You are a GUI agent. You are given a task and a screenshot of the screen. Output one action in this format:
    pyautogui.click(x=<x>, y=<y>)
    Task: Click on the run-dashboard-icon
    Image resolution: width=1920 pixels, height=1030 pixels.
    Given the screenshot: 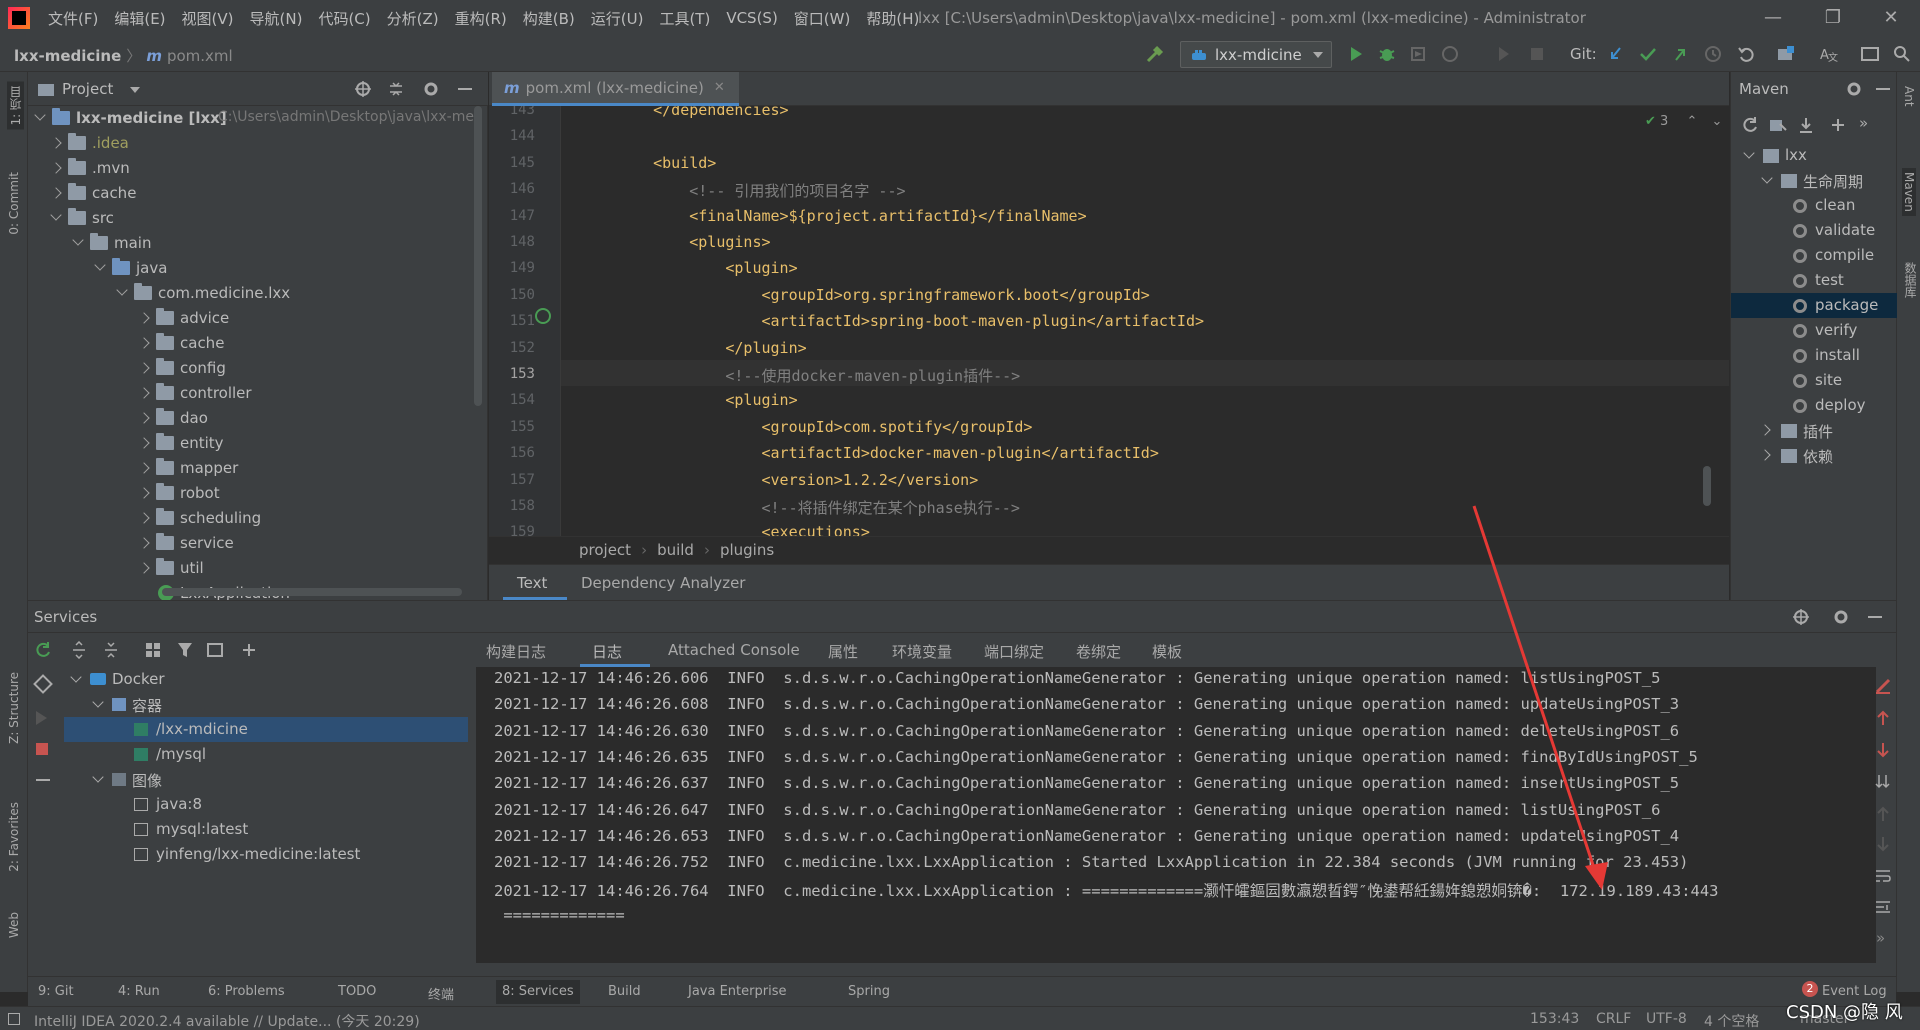 What is the action you would take?
    pyautogui.click(x=1504, y=54)
    